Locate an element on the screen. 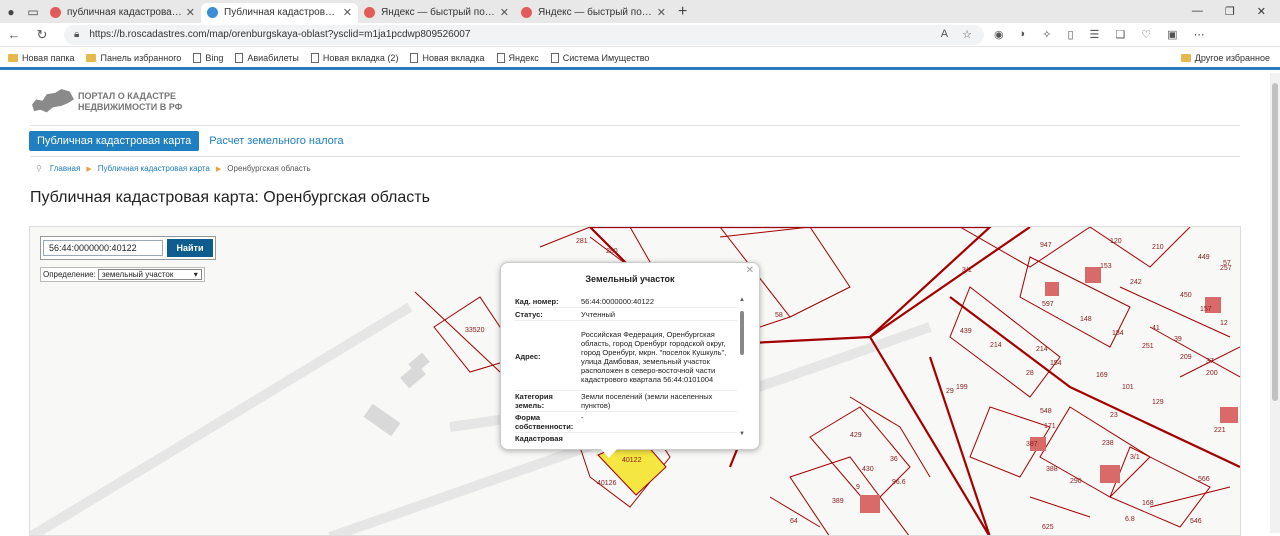 Image resolution: width=1280 pixels, height=536 pixels. page-scrollbar is located at coordinates (1275, 303).